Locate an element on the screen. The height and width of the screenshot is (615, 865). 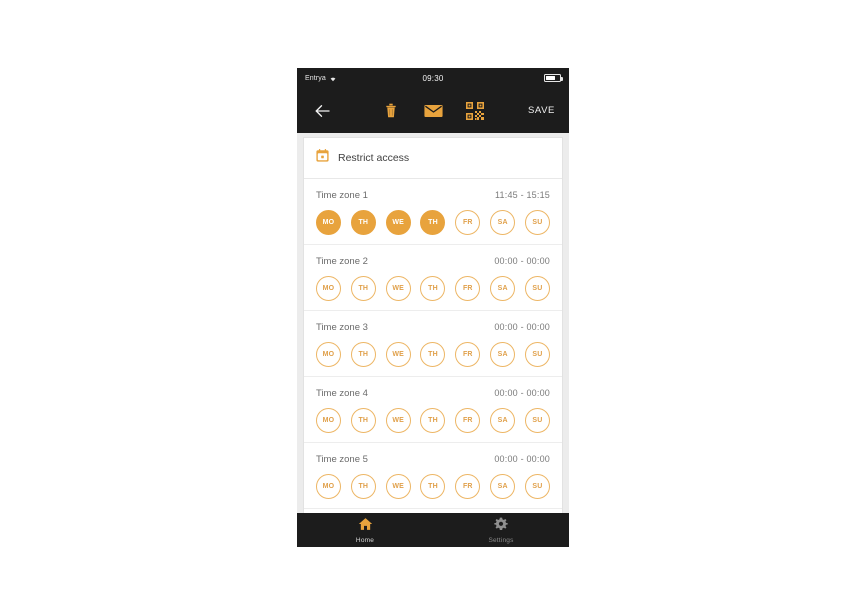
status-bar-right is located at coordinates (553, 78).